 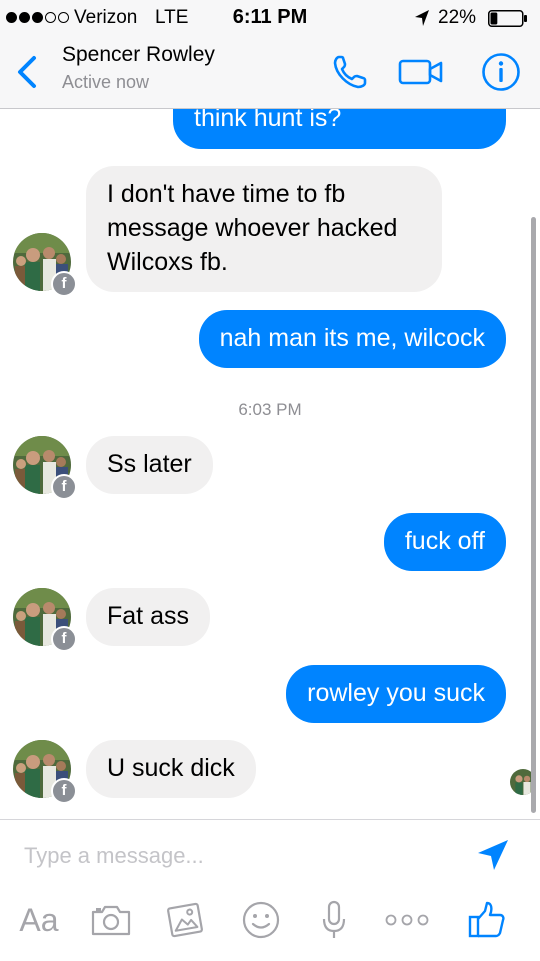 I want to click on scrollbar, so click(x=533, y=515).